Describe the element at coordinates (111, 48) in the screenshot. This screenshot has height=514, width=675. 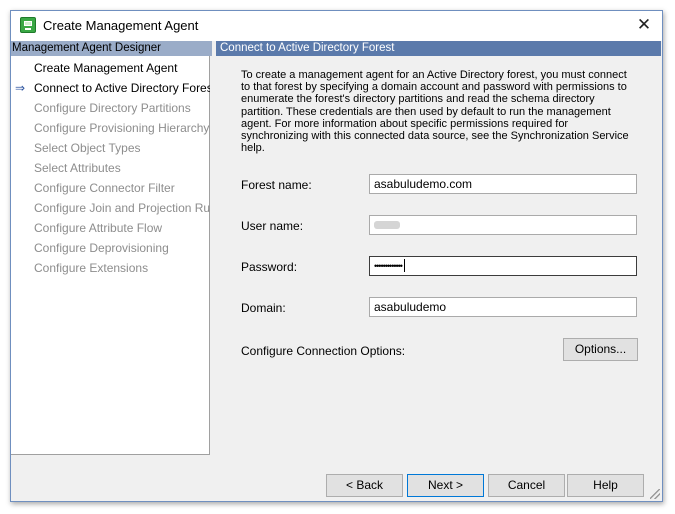
I see `designer-header: Management Agent Designer` at that location.